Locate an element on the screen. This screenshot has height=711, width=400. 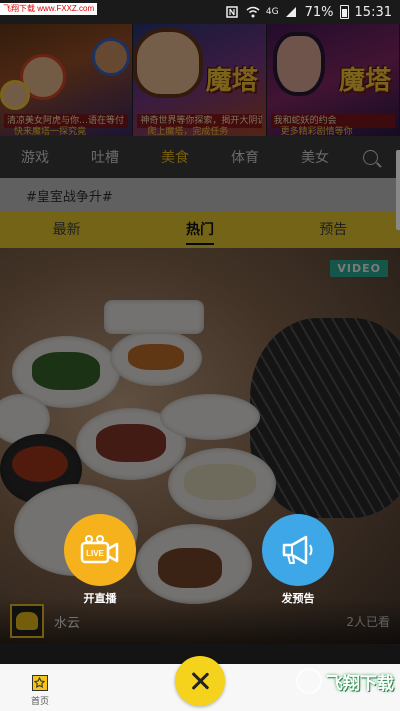
go-live-action: LIVE 开直播 is located at coordinates (100, 560).